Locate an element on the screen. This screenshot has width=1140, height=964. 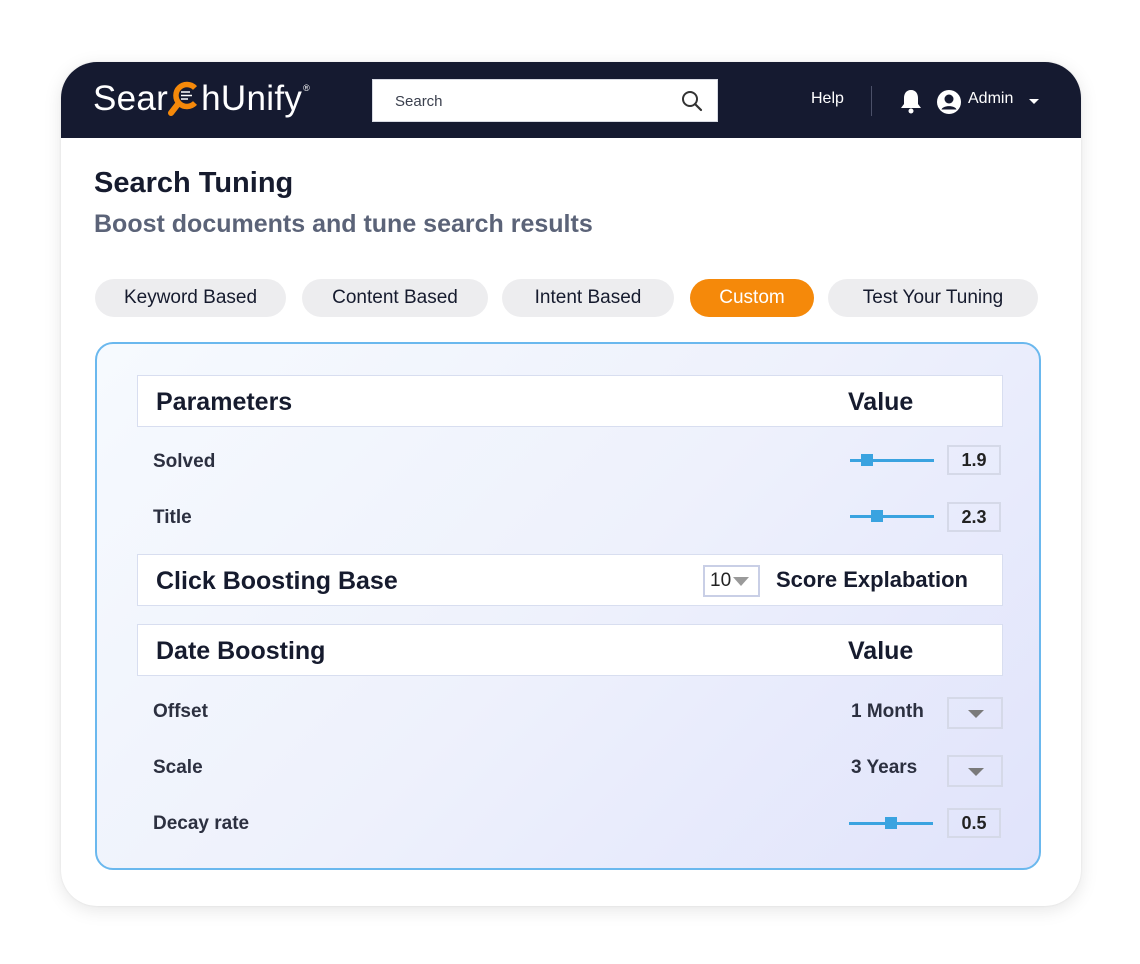
tab-content-based: Content Based is located at coordinates (395, 298).